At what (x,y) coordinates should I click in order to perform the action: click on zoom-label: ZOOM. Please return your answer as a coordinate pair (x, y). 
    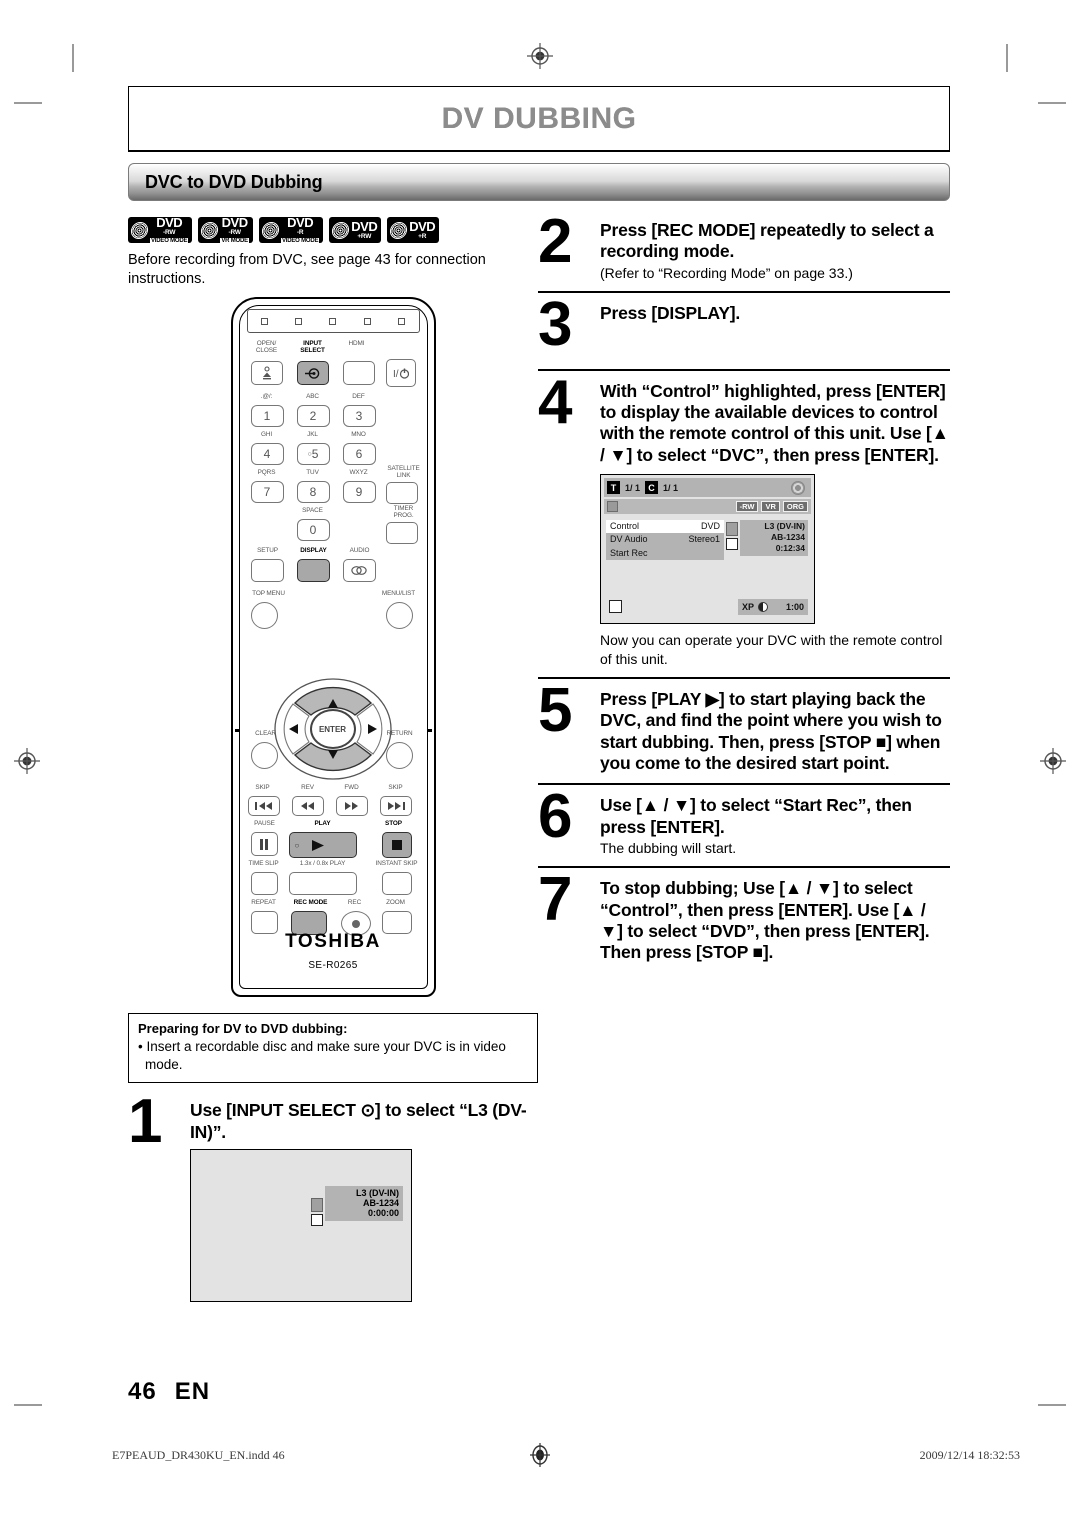
    Looking at the image, I should click on (395, 903).